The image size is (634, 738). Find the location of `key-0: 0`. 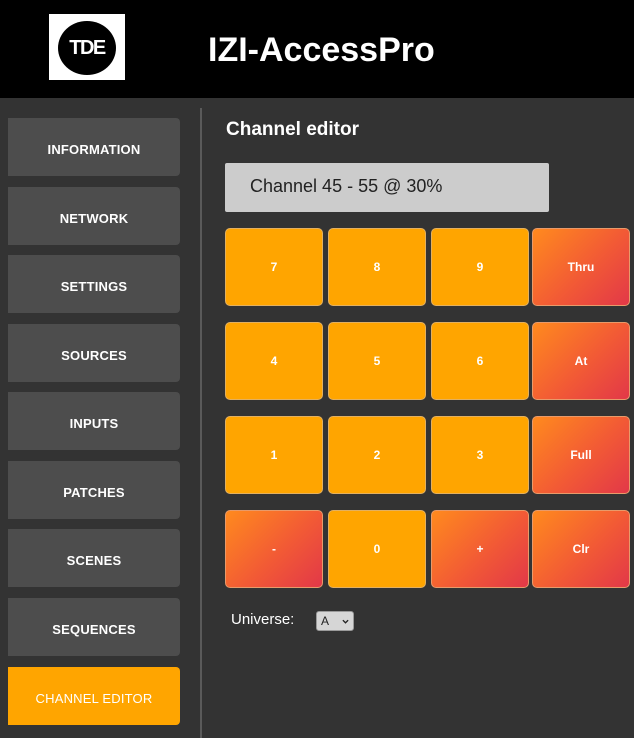

key-0: 0 is located at coordinates (377, 549).